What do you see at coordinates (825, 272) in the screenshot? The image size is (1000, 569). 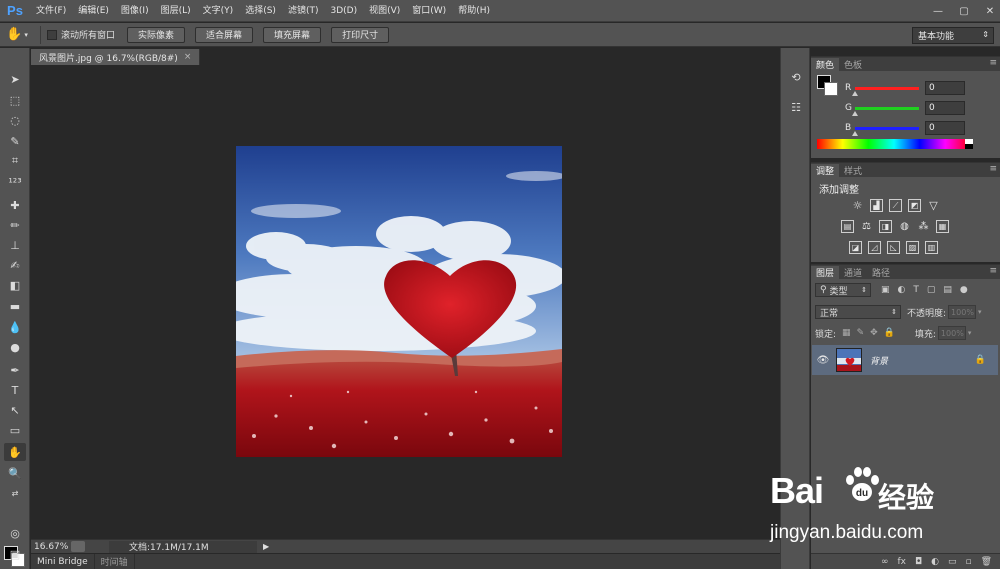 I see `tab-layers: 图层` at bounding box center [825, 272].